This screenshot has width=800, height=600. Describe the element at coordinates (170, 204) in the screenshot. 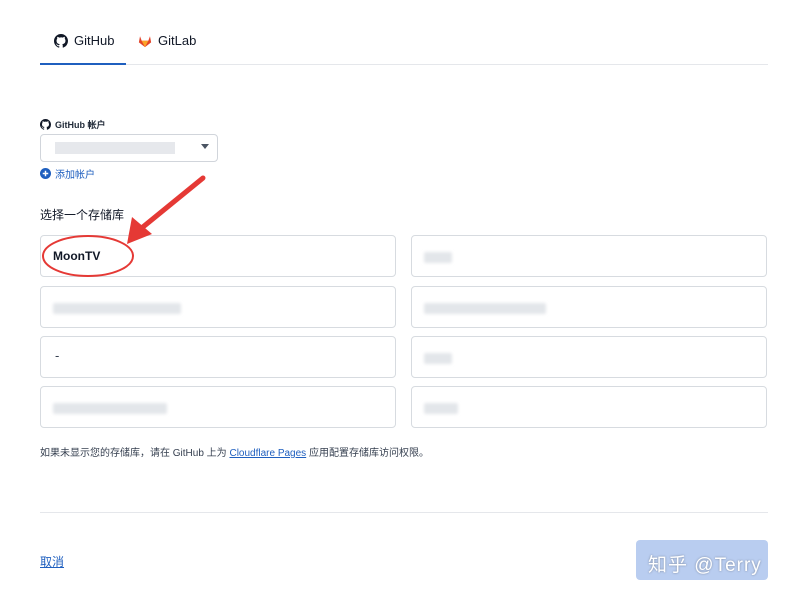

I see `annotation-arrow-shaft` at that location.